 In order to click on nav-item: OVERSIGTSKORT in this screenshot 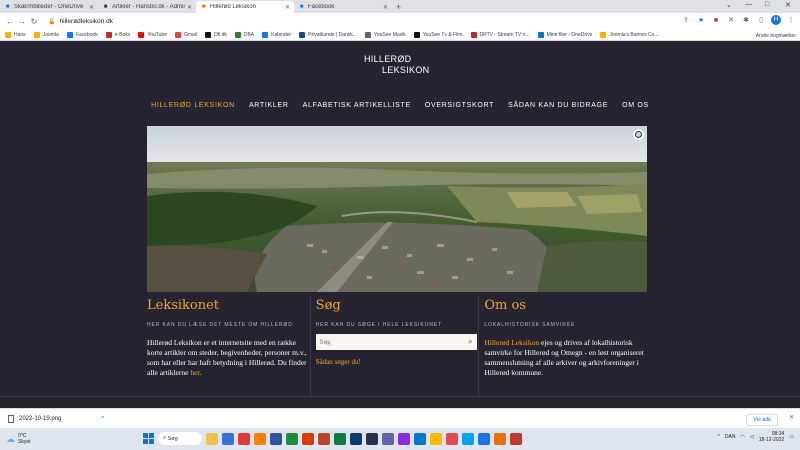, I will do `click(459, 105)`.